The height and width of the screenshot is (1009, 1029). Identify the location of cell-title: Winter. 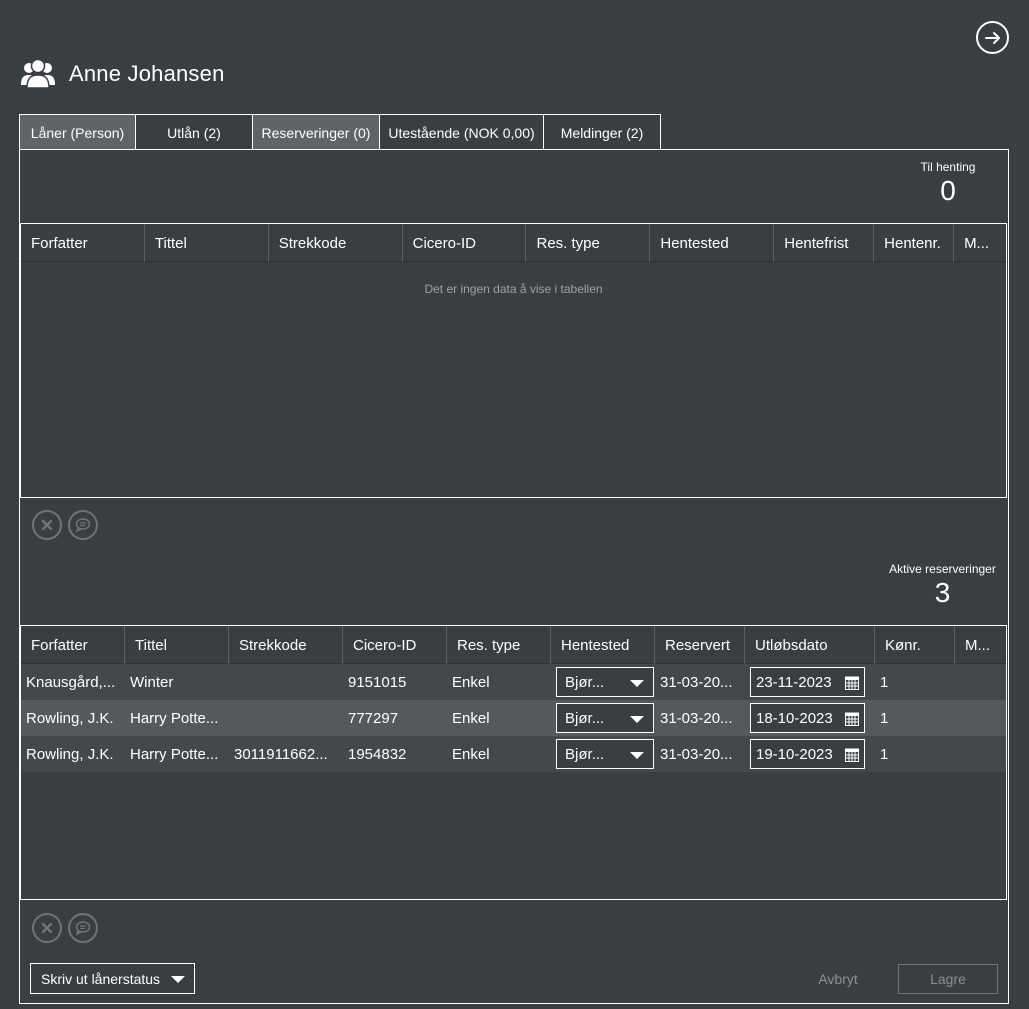
(152, 682).